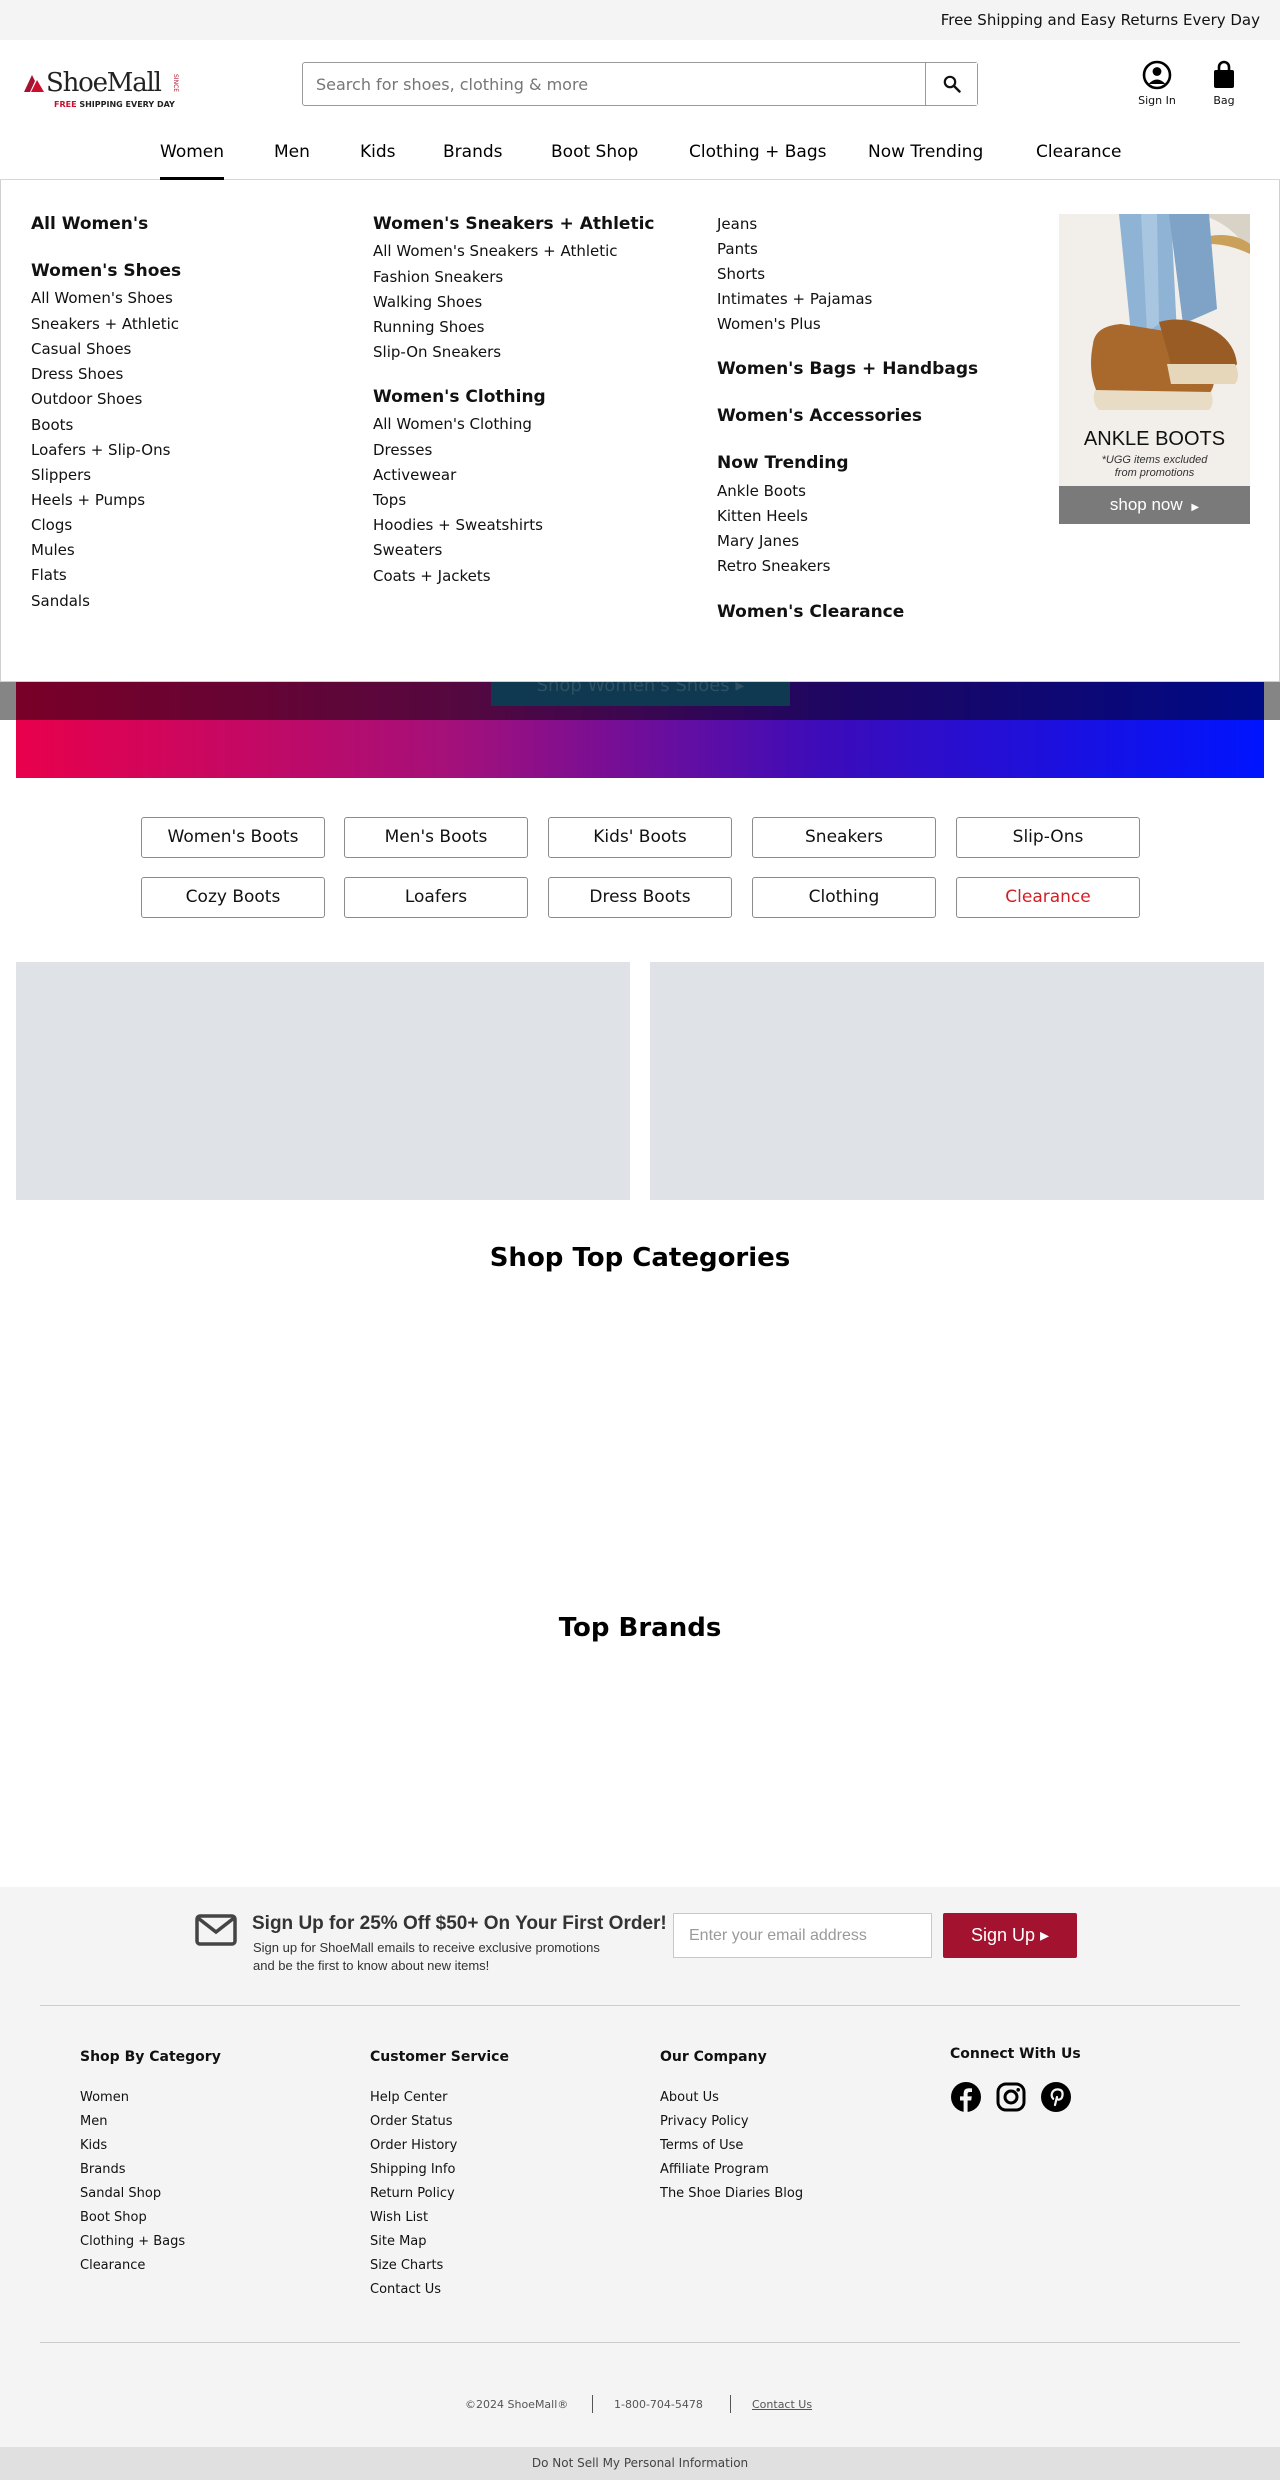 The width and height of the screenshot is (1280, 2480). I want to click on footer-link: Sandal Shop, so click(120, 2193).